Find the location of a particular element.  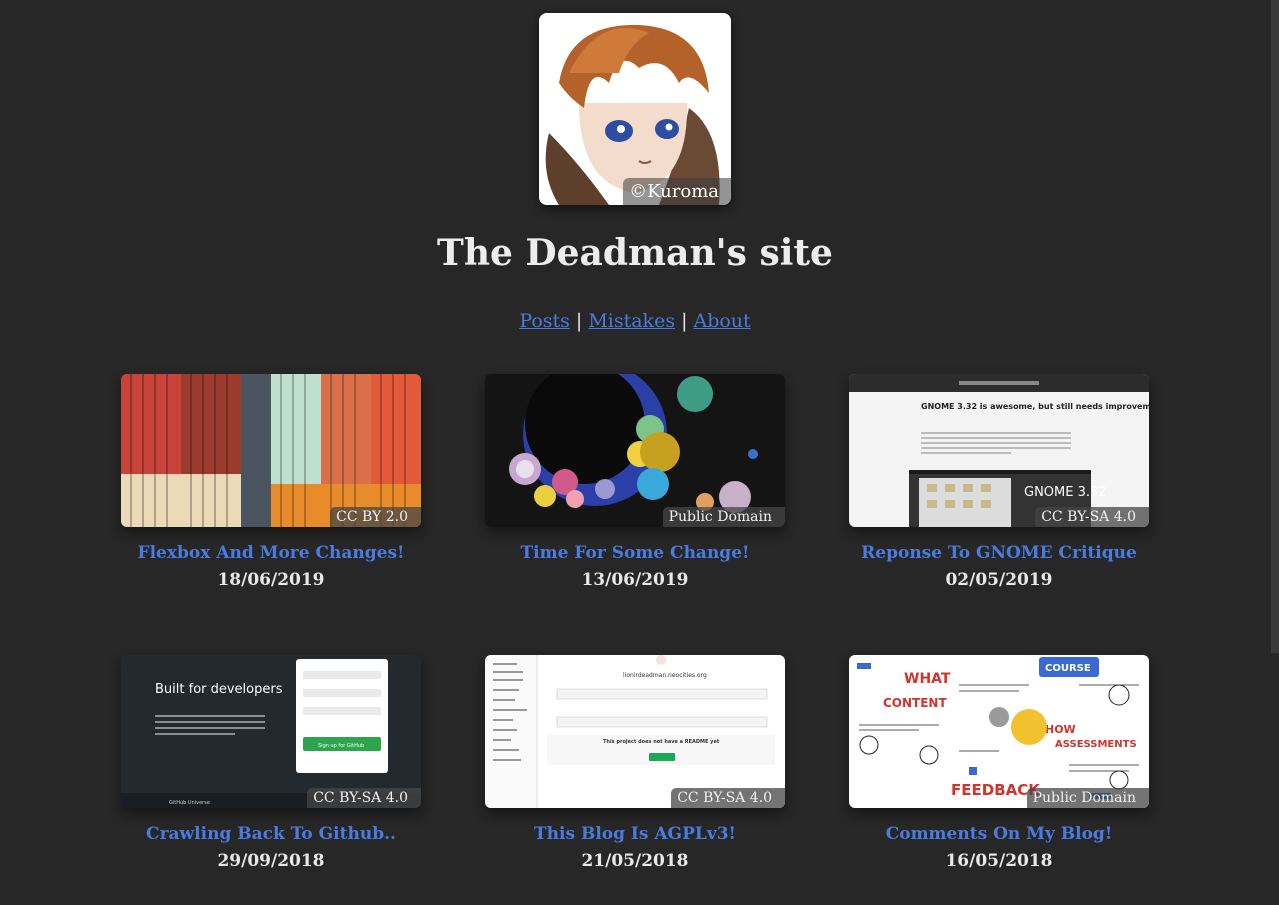

sketch-word: WHAT is located at coordinates (927, 679).